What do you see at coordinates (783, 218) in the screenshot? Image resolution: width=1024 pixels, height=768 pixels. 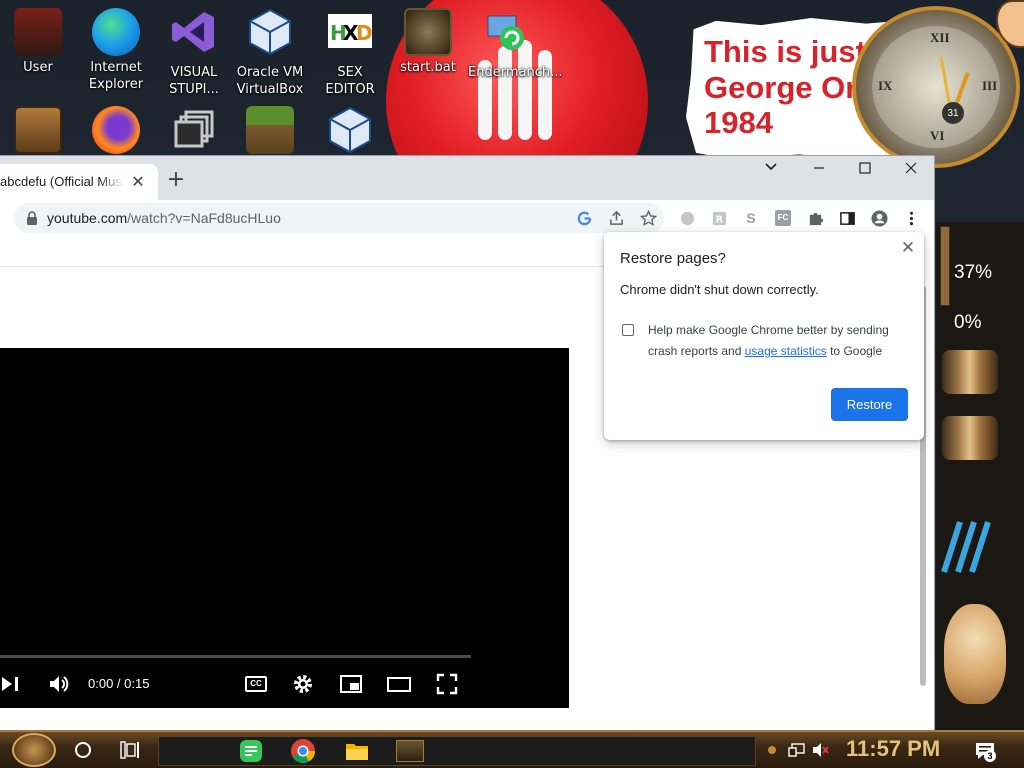 I see `extension-fc-icon: FC` at bounding box center [783, 218].